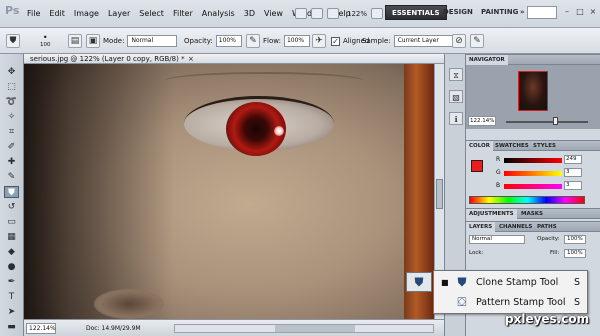 The image size is (600, 336). What do you see at coordinates (264, 81) in the screenshot?
I see `brow-crease` at bounding box center [264, 81].